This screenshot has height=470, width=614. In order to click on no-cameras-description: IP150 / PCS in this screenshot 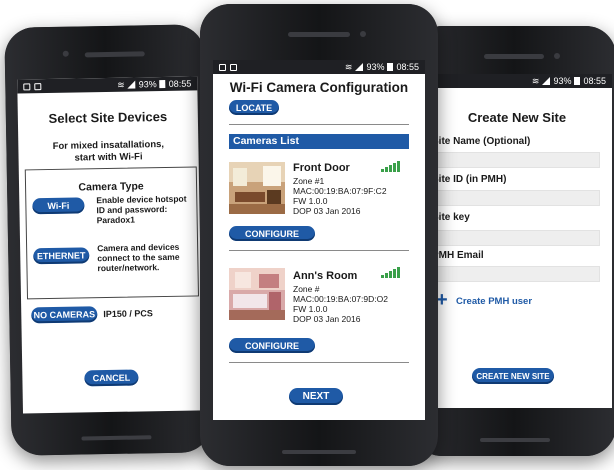, I will do `click(128, 314)`.